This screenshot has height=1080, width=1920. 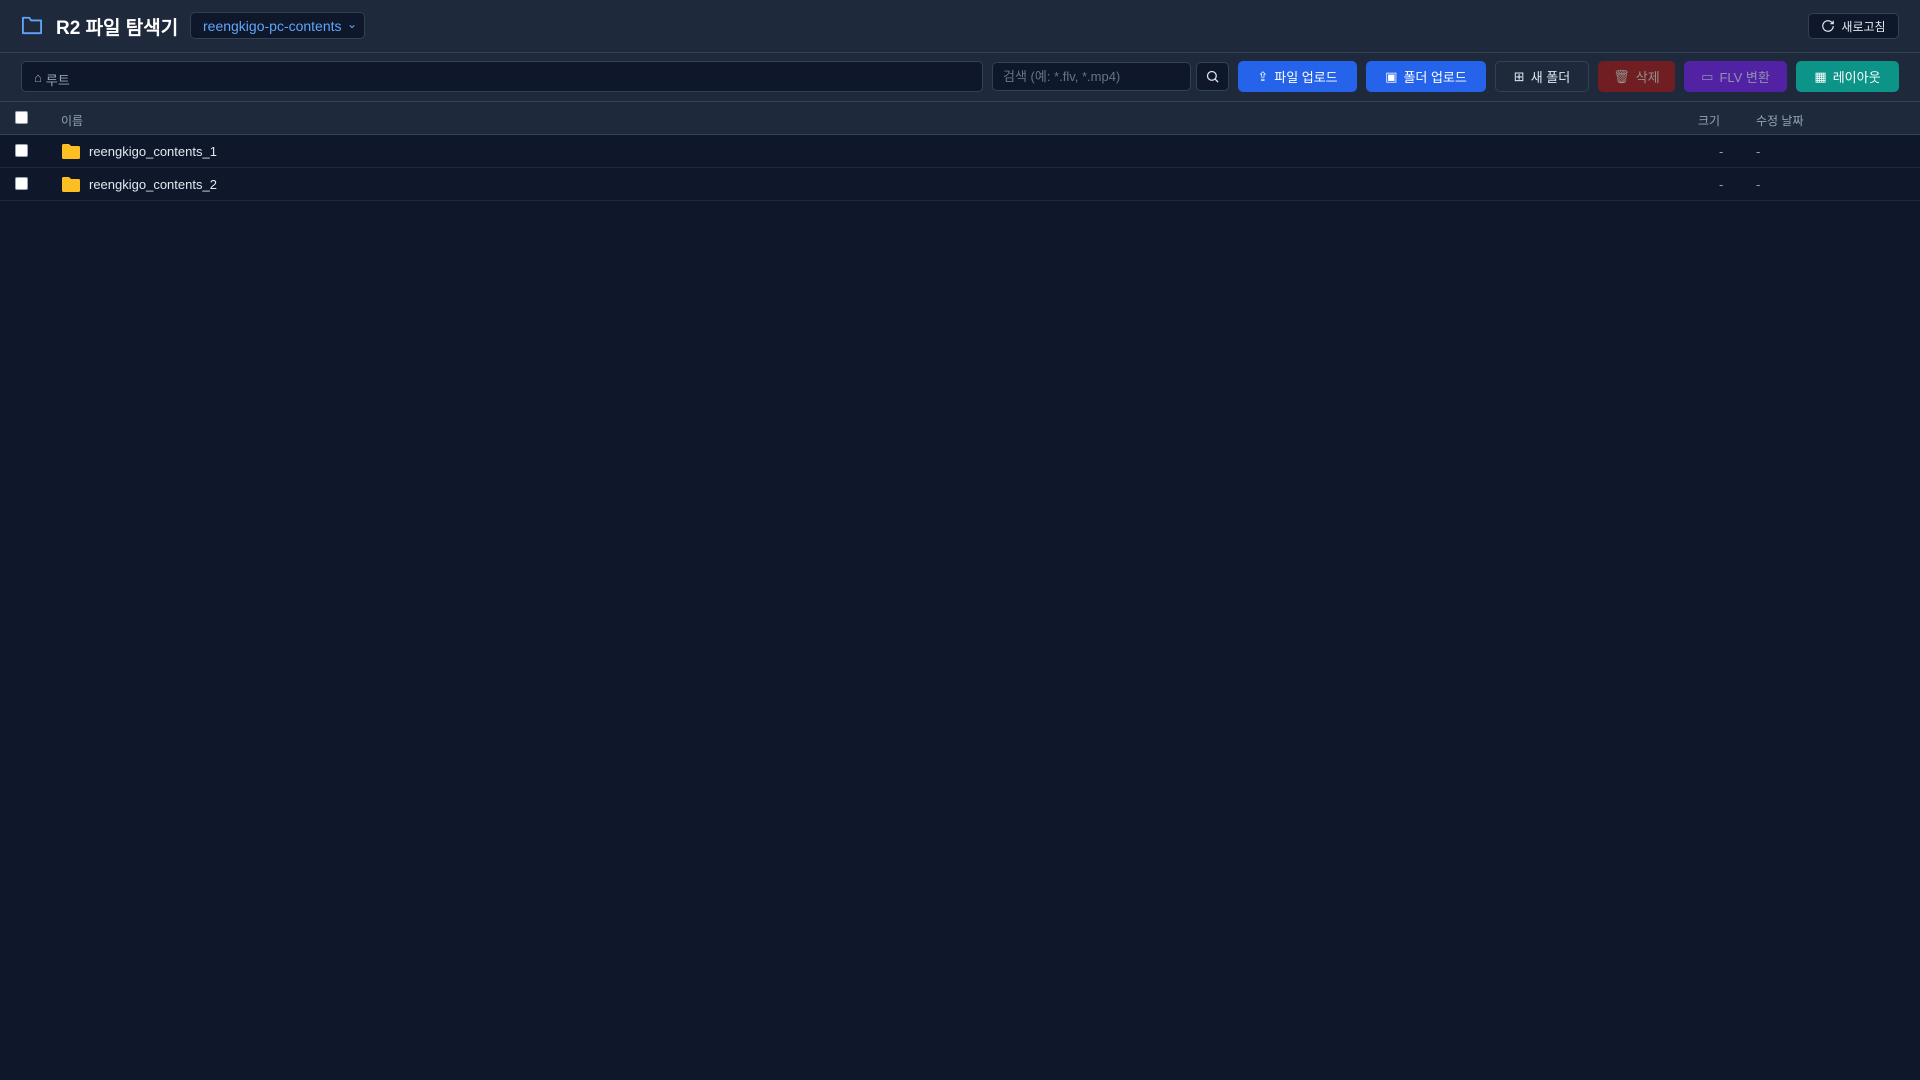 I want to click on folder-upload-icon: ▣, so click(x=1391, y=76).